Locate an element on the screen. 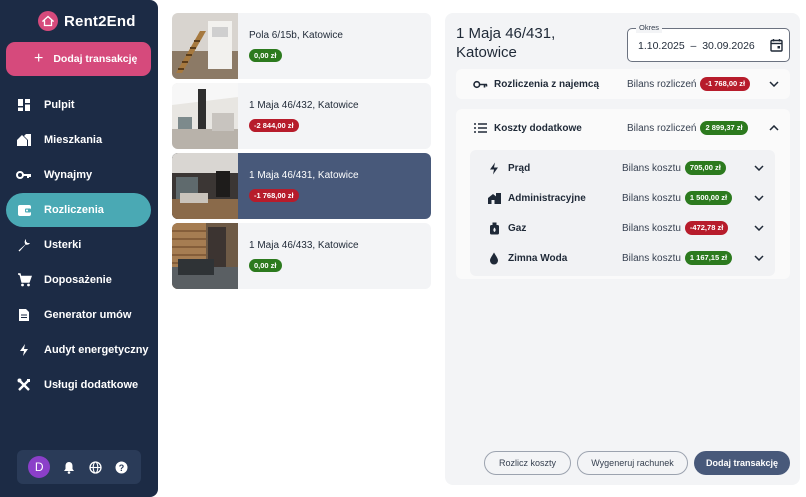 This screenshot has height=497, width=806. sidebar-item-label: Doposażenie is located at coordinates (78, 280).